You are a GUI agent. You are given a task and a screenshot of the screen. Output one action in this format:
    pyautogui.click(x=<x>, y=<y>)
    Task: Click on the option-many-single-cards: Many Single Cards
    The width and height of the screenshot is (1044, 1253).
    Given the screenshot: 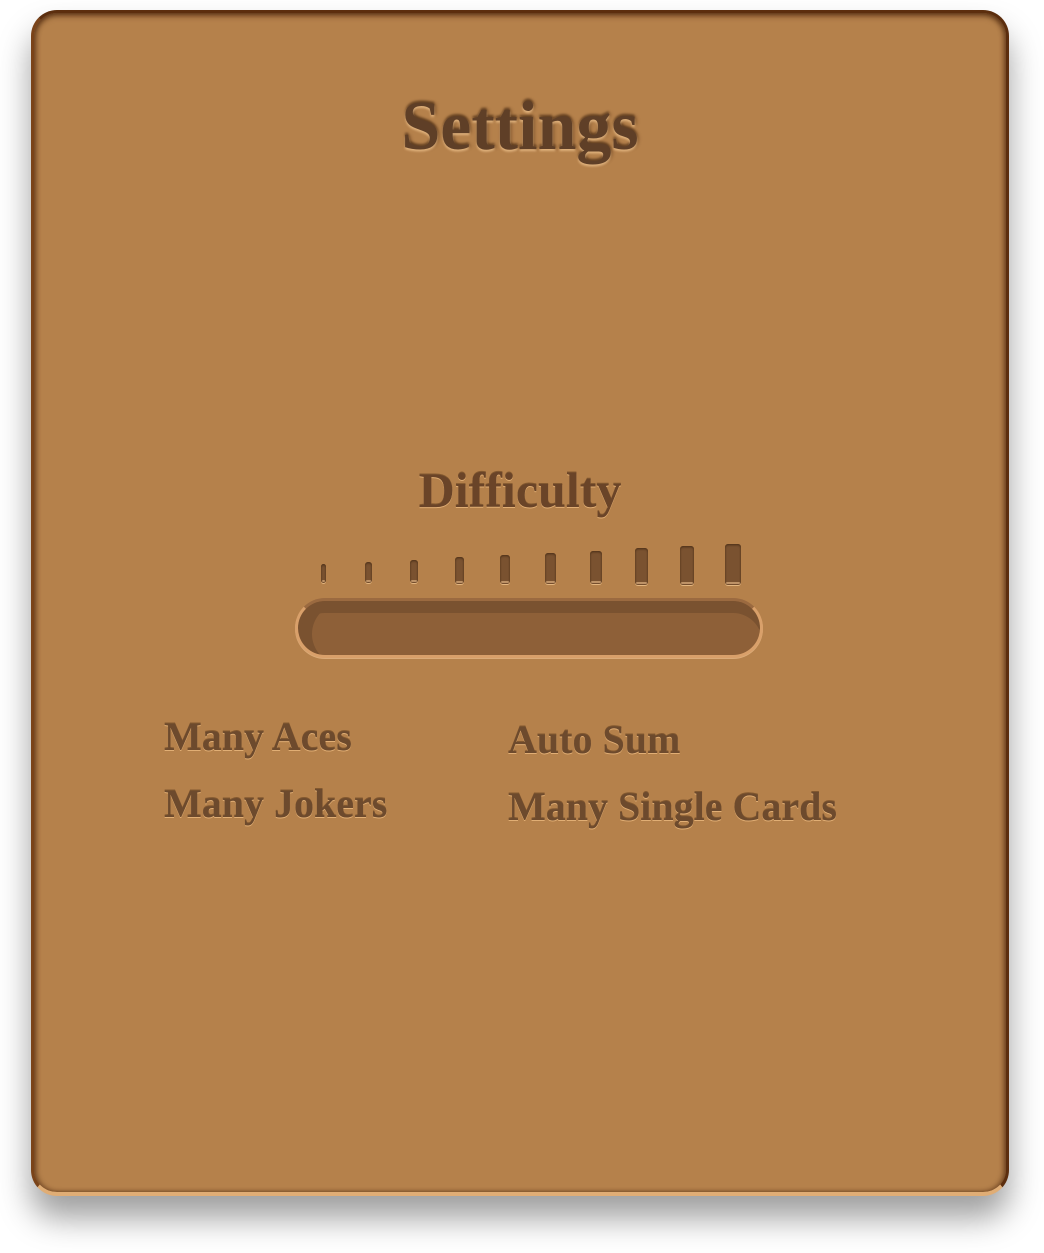 What is the action you would take?
    pyautogui.click(x=672, y=806)
    